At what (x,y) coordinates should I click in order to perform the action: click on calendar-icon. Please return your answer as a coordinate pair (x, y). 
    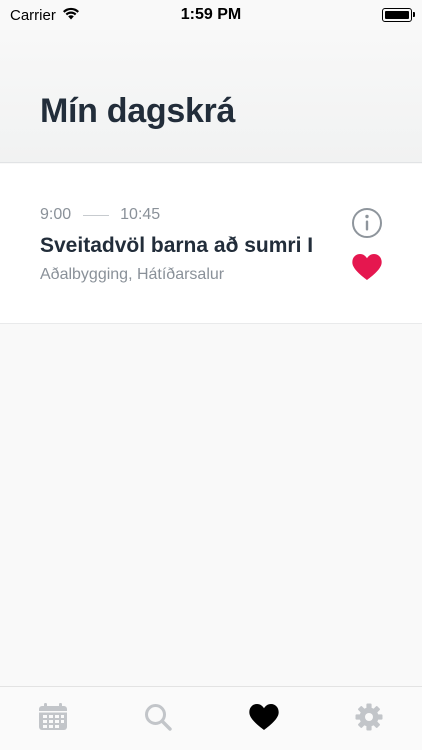
    Looking at the image, I should click on (52, 716).